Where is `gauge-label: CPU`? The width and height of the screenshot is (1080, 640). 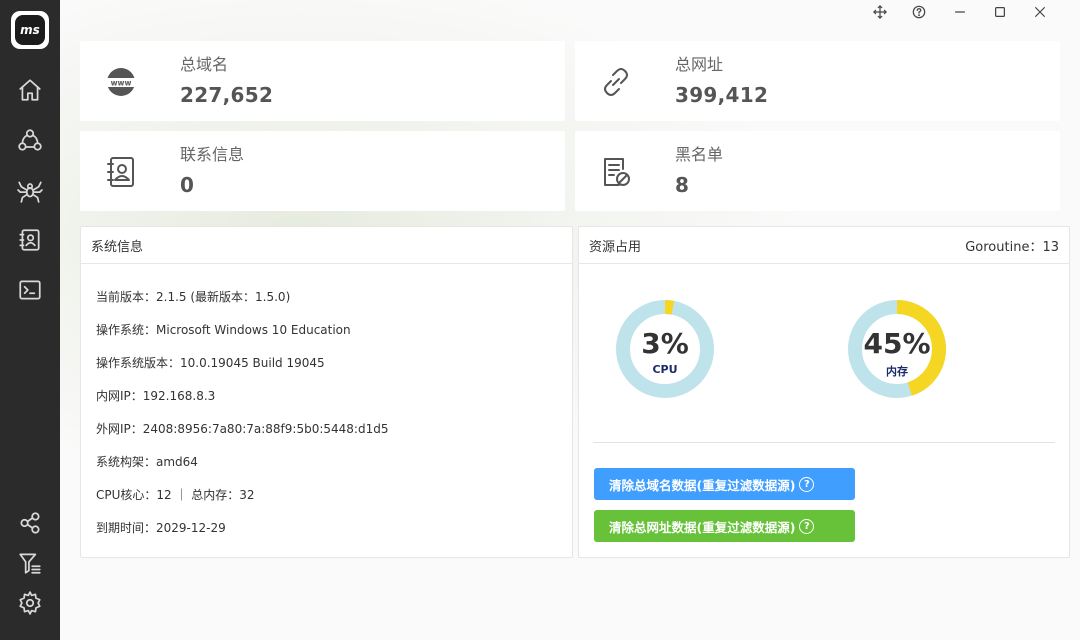
gauge-label: CPU is located at coordinates (665, 369).